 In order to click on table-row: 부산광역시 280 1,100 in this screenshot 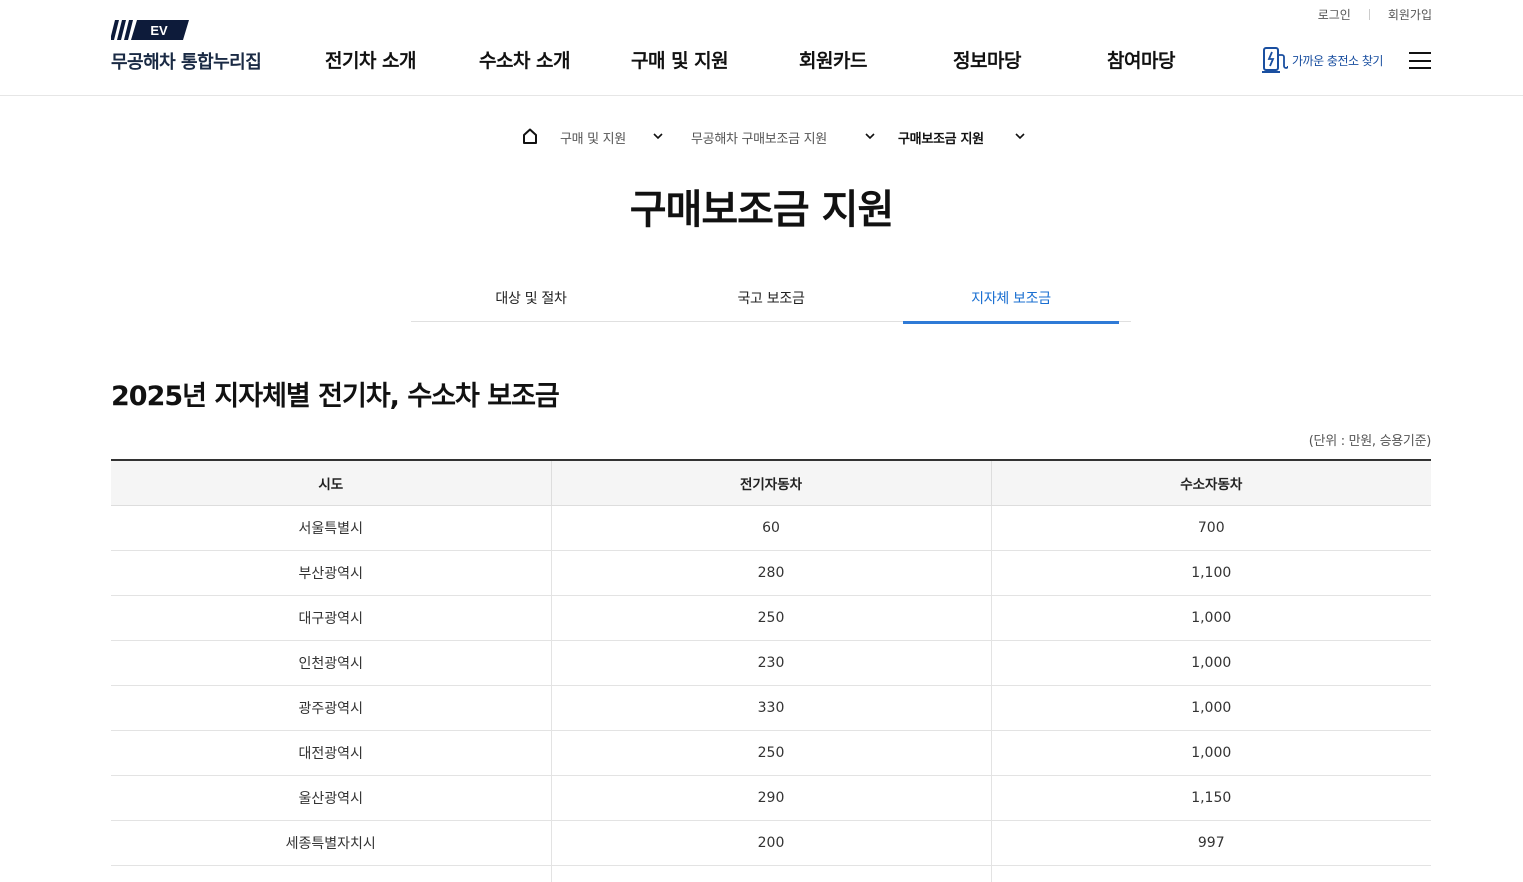, I will do `click(771, 573)`.